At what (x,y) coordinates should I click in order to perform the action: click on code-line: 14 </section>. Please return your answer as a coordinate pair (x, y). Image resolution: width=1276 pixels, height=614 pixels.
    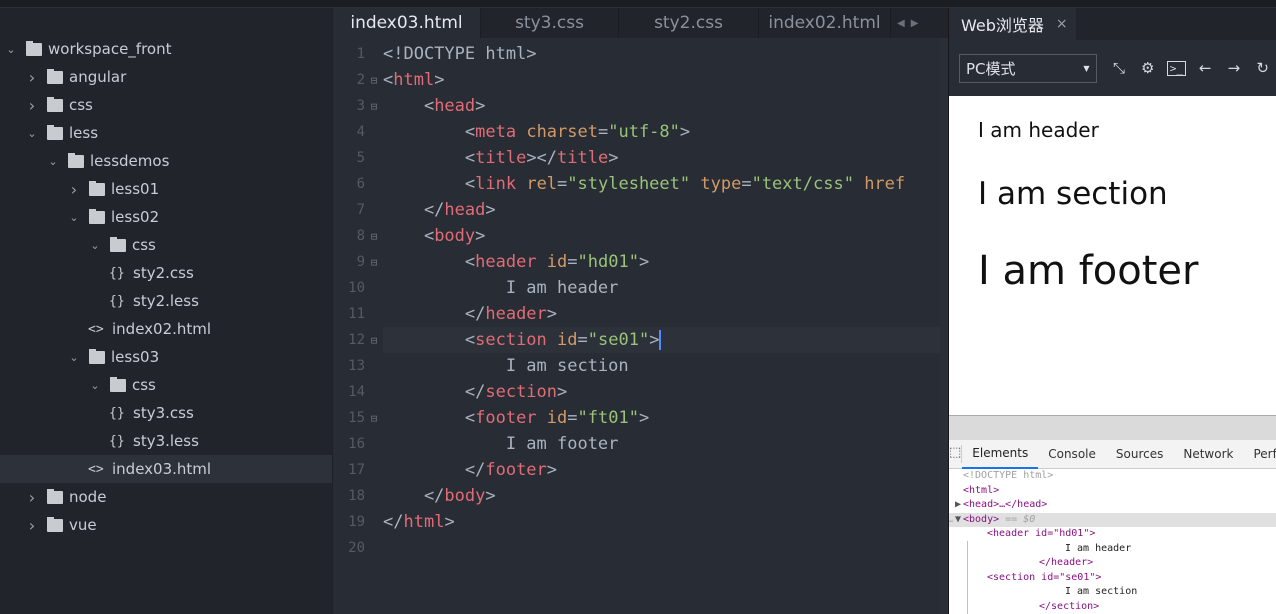
    Looking at the image, I should click on (636, 392).